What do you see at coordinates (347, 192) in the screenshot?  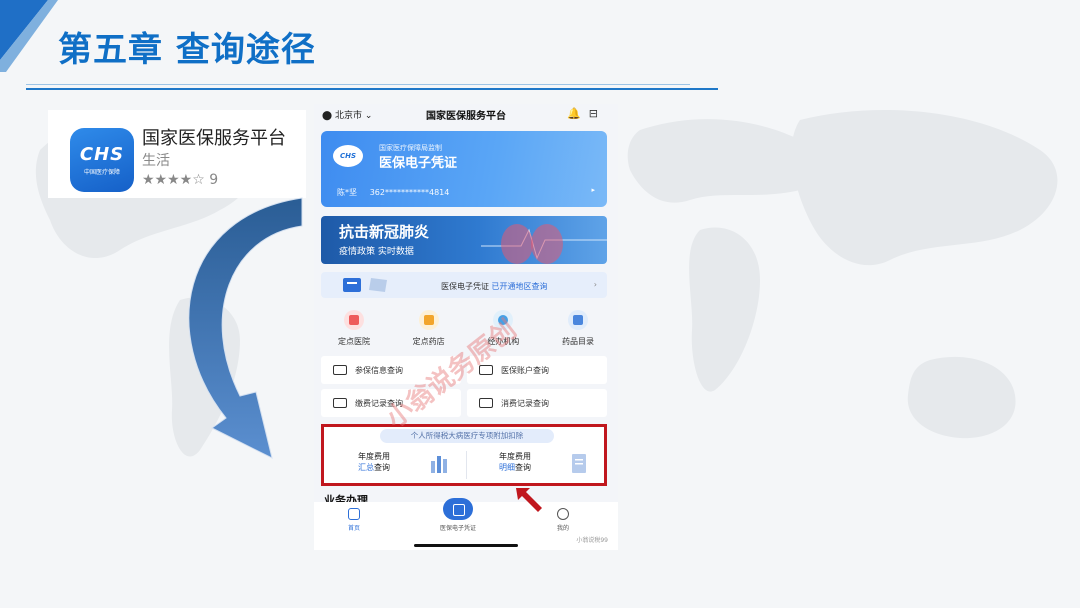 I see `card-holder-name: 陈*坚` at bounding box center [347, 192].